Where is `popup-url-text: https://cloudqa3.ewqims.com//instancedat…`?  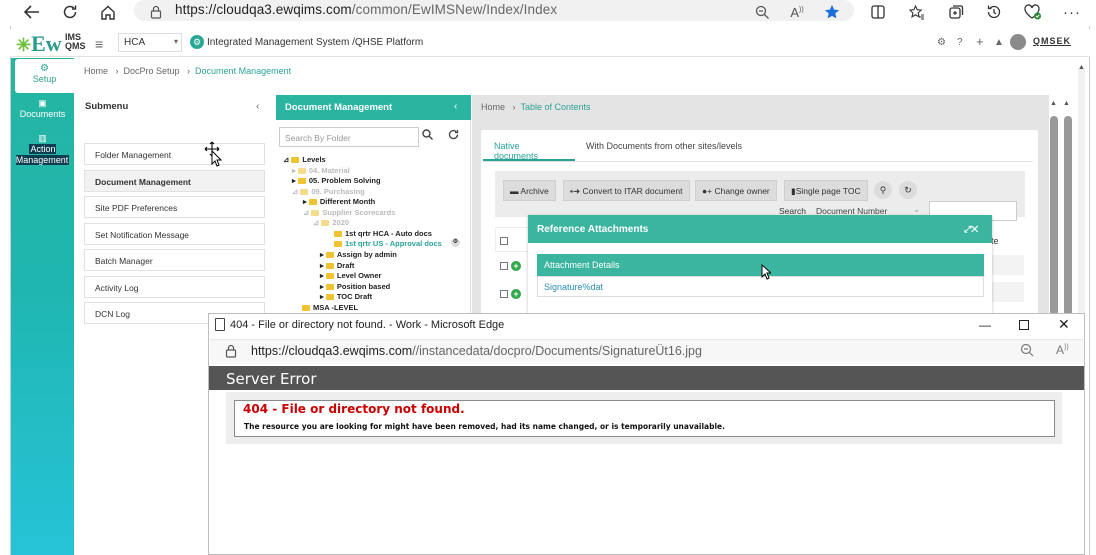
popup-url-text: https://cloudqa3.ewqims.com//instancedat… is located at coordinates (476, 351).